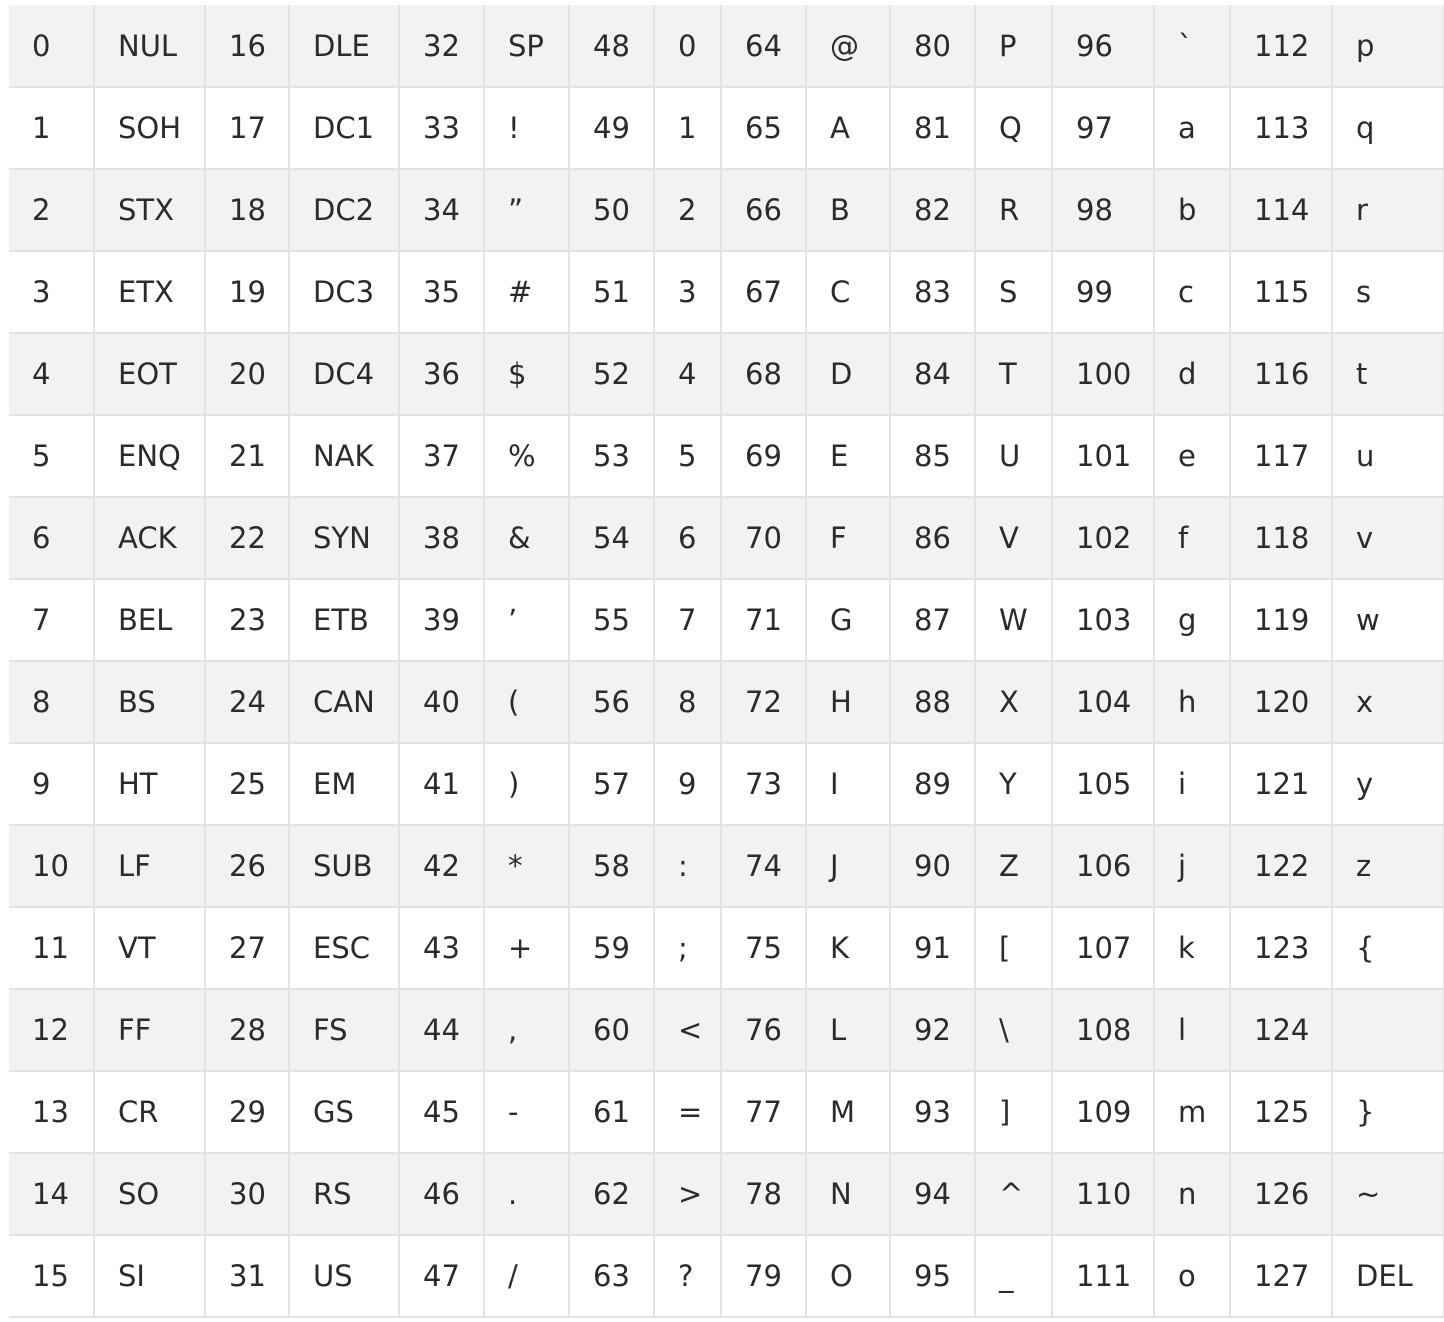 This screenshot has width=1444, height=1322. Describe the element at coordinates (848, 620) in the screenshot. I see `char-cell: G` at that location.